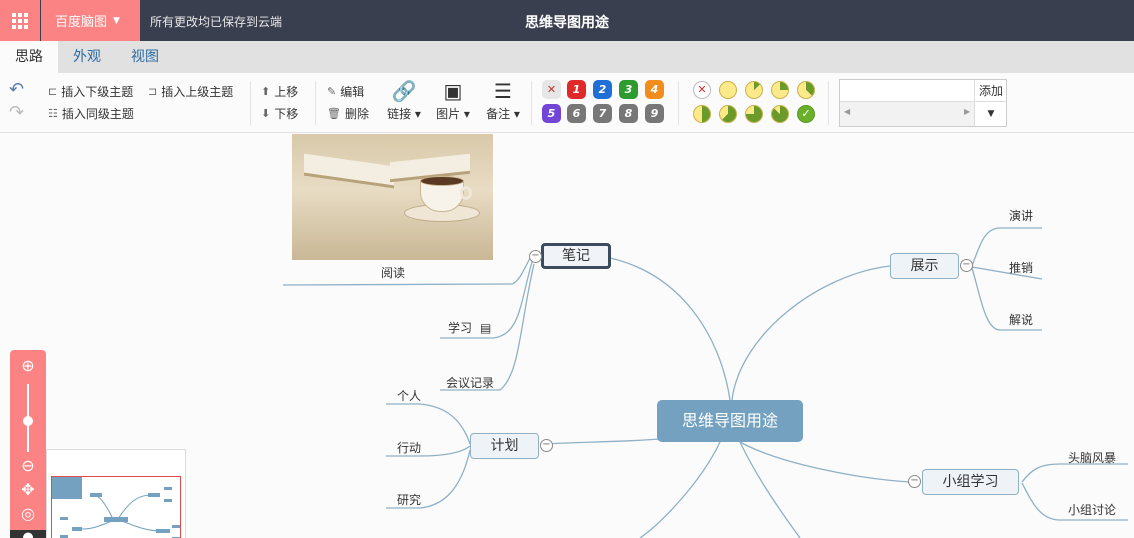 This screenshot has height=538, width=1134. Describe the element at coordinates (780, 90) in the screenshot. I see `progress-2-icon` at that location.